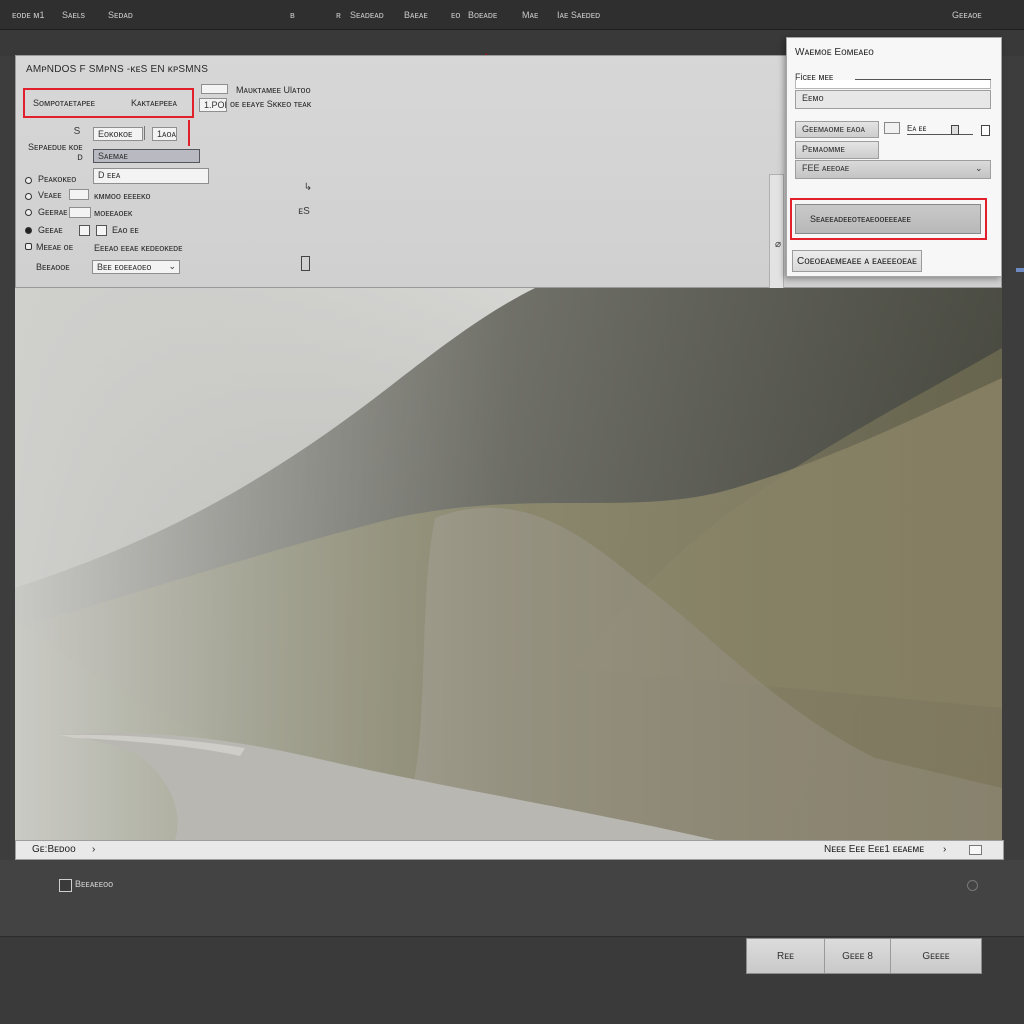 This screenshot has width=1024, height=1024. What do you see at coordinates (837, 129) in the screenshot?
I see `quality-label: Gᴇᴇᴍᴀᴏᴍᴇ ᴇᴀᴏᴀ` at bounding box center [837, 129].